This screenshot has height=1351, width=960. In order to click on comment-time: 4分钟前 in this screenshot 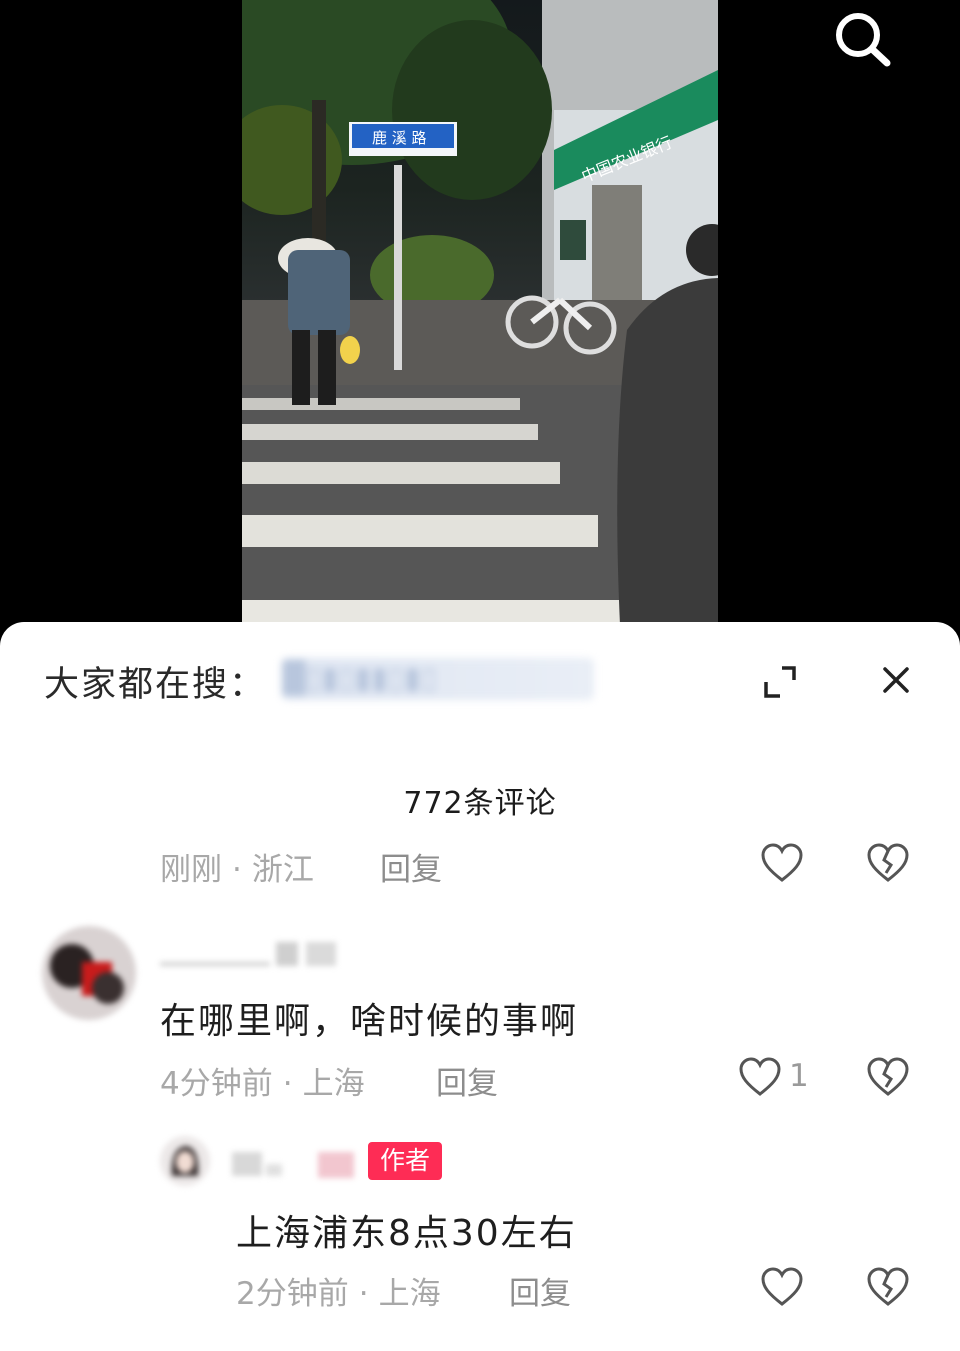, I will do `click(216, 1084)`.